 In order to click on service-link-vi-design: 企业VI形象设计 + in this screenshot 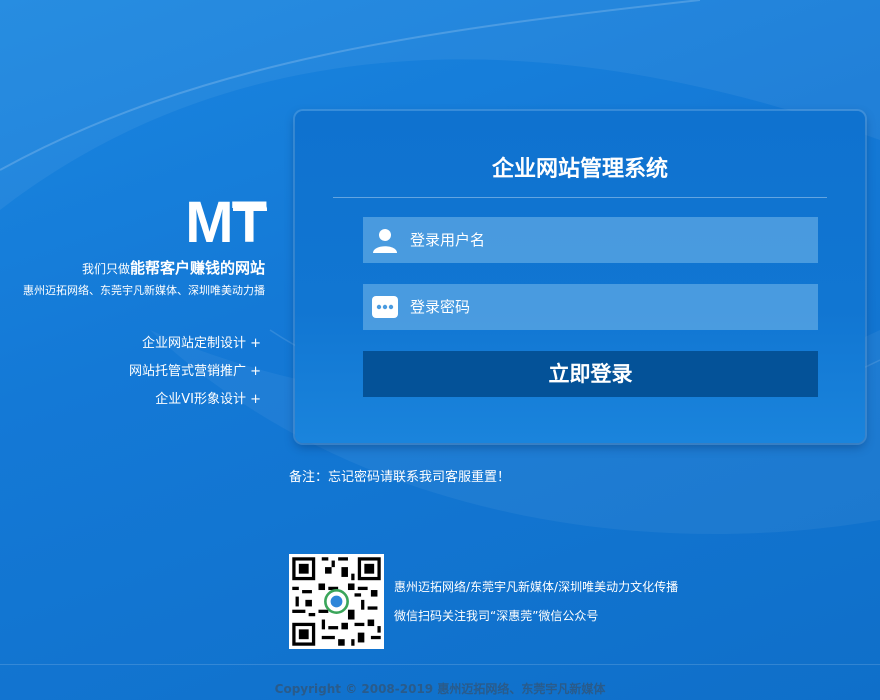, I will do `click(195, 400)`.